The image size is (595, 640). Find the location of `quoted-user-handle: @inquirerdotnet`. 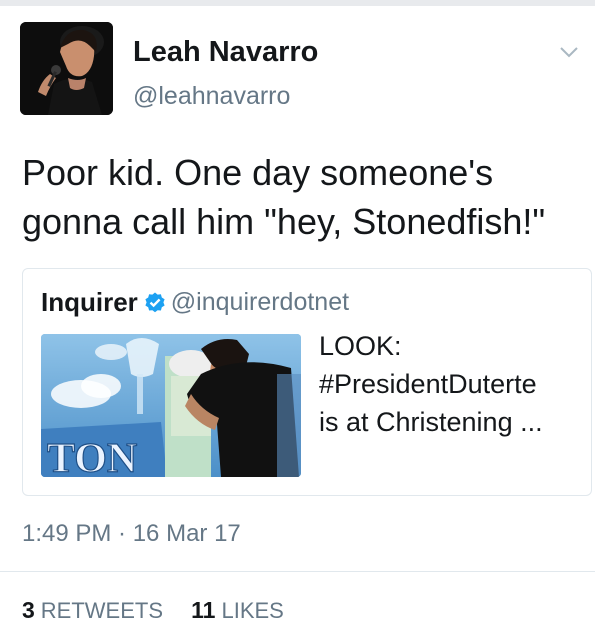

quoted-user-handle: @inquirerdotnet is located at coordinates (260, 302).